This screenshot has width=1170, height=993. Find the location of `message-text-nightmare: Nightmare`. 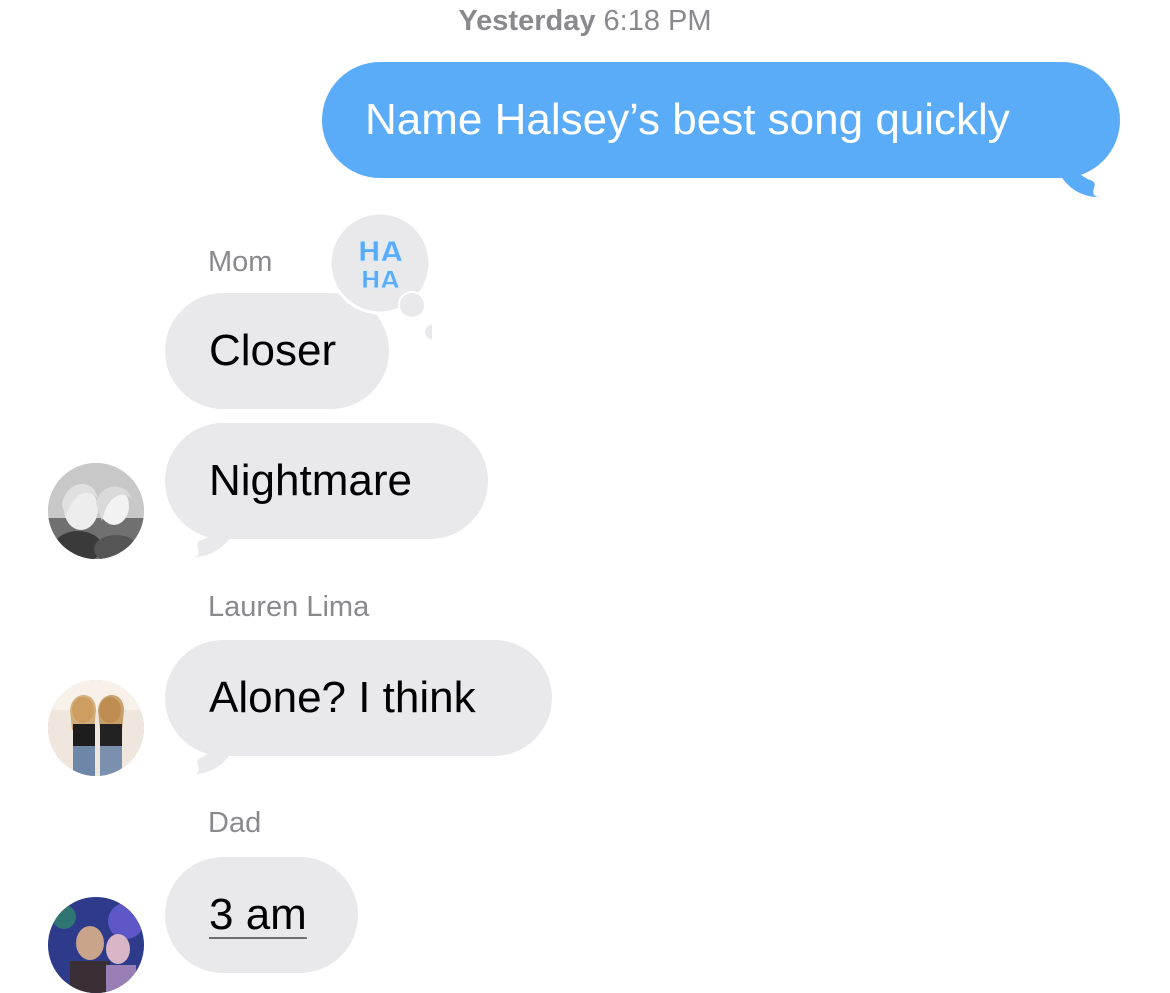

message-text-nightmare: Nightmare is located at coordinates (310, 480).